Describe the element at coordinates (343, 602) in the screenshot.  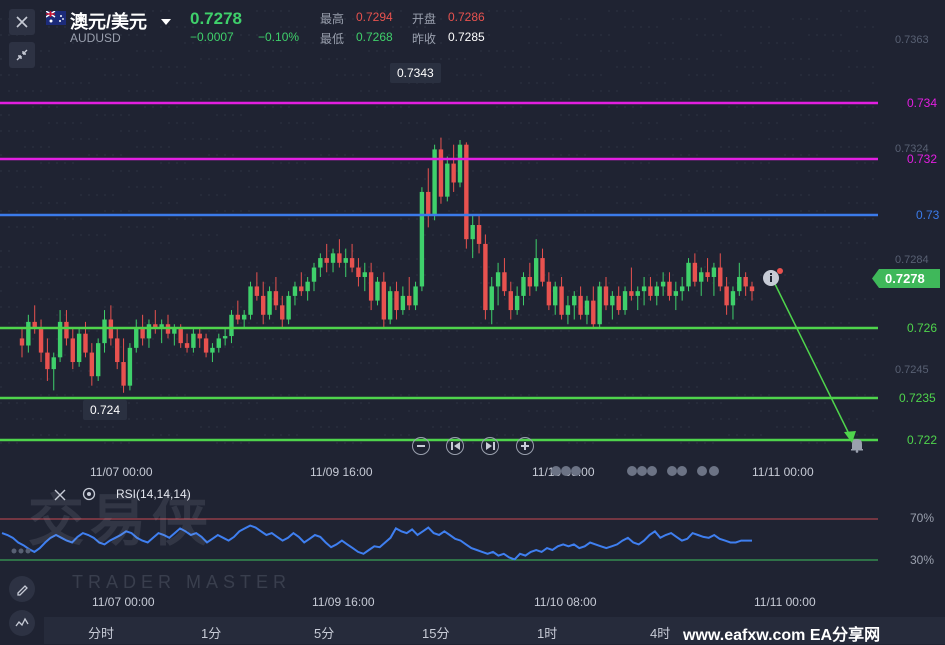
I see `rsi-x-tick: 11/09 16:00` at that location.